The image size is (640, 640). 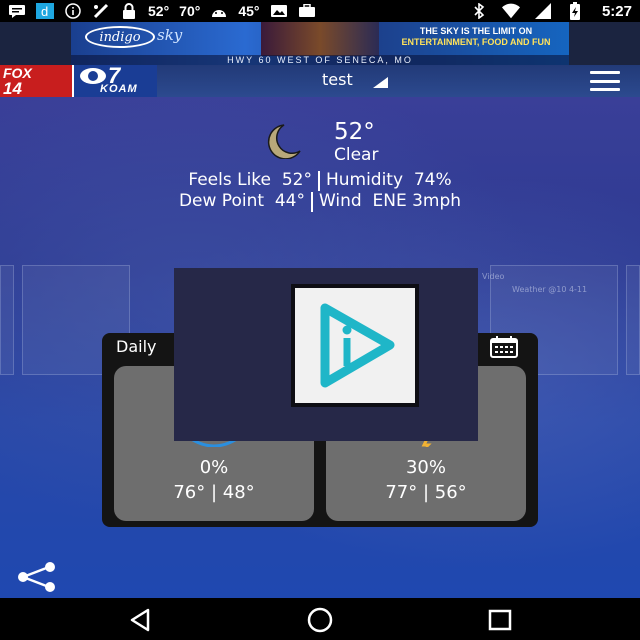 I want to click on background-weather-label: Weather @10 4-11, so click(x=550, y=289).